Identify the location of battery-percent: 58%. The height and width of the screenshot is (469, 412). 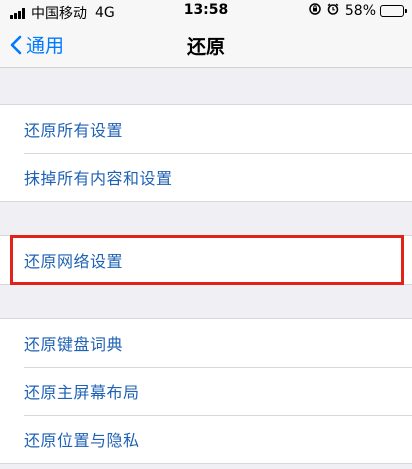
(360, 11).